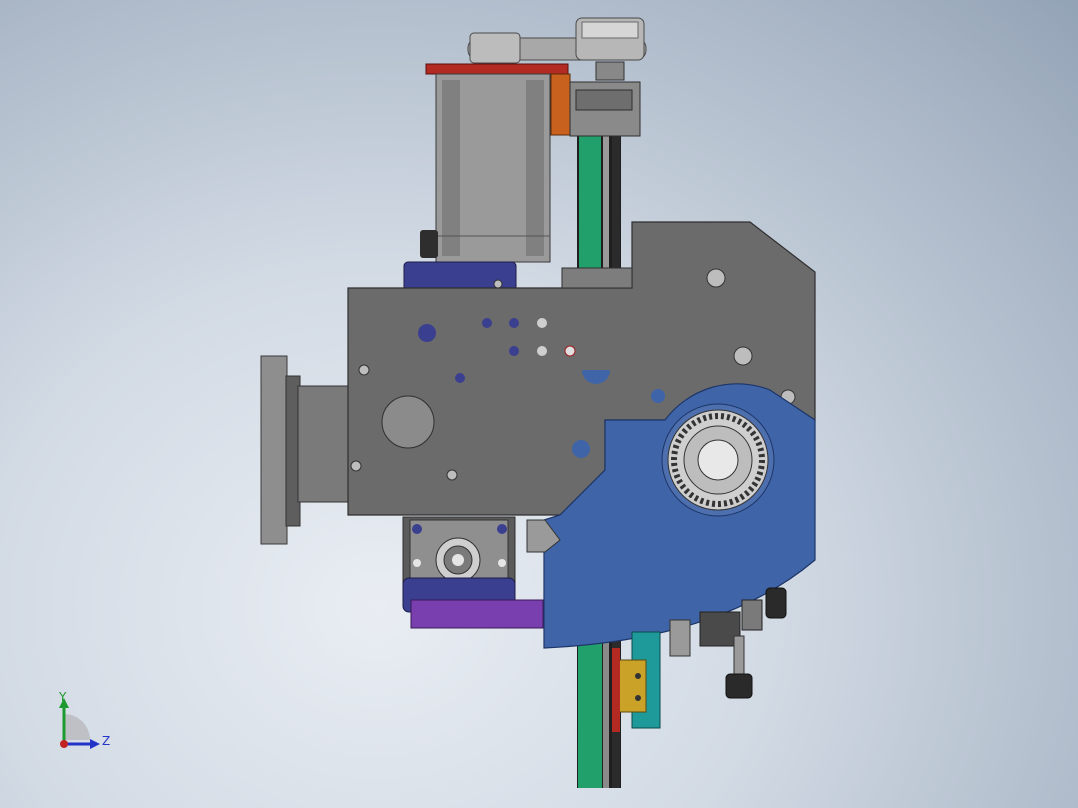  What do you see at coordinates (305, 450) in the screenshot?
I see `left-flange` at bounding box center [305, 450].